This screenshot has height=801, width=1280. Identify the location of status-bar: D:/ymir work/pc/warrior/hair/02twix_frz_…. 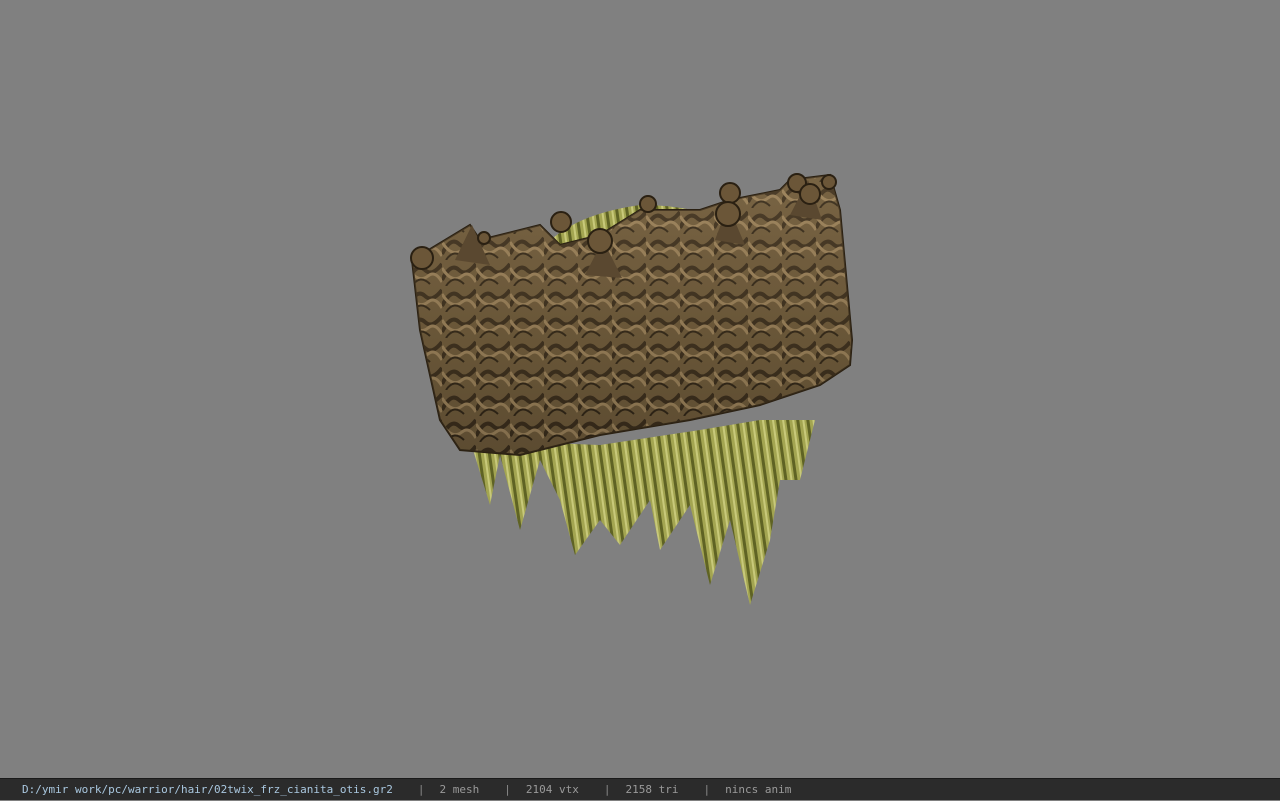
(640, 789).